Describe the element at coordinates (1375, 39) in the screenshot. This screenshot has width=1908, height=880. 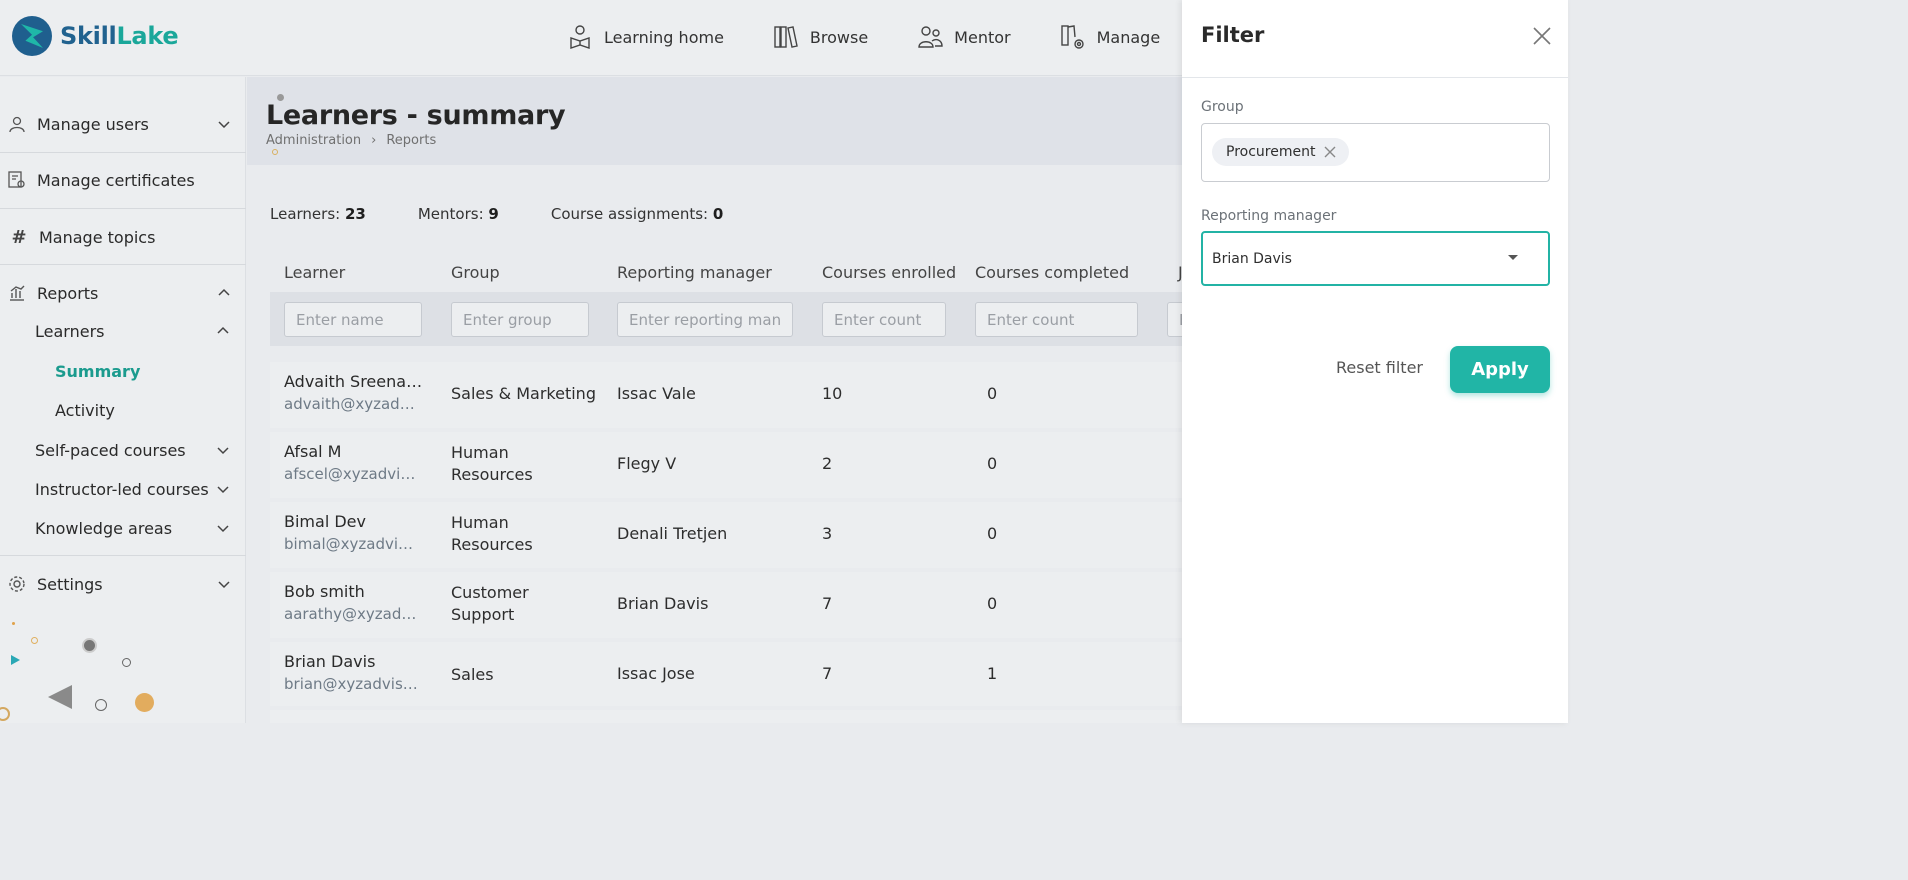
I see `filter-panel-header: Filter` at that location.